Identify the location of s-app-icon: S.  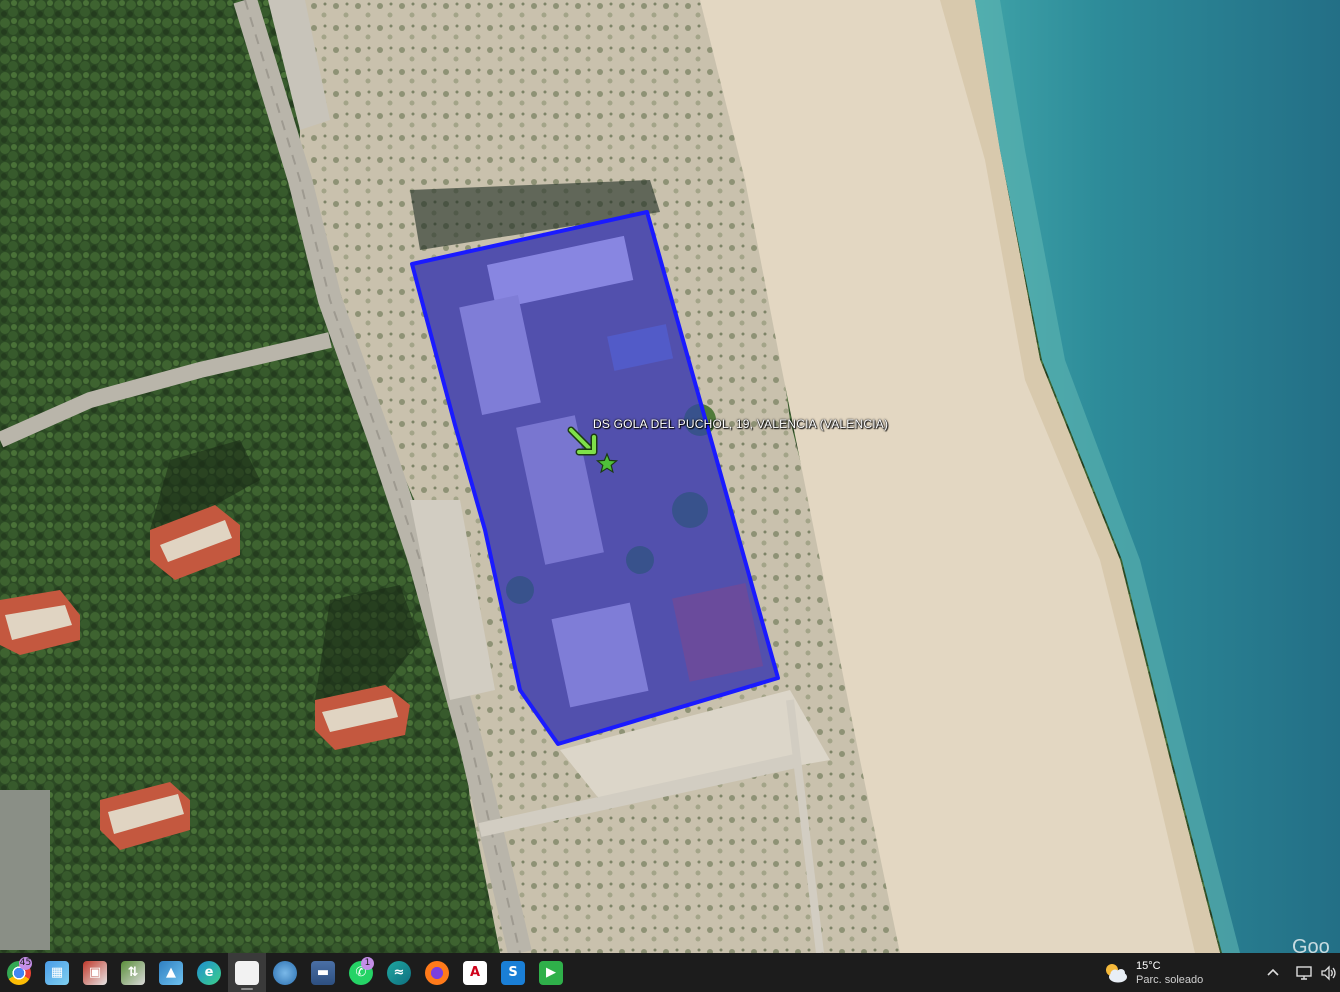
(513, 972).